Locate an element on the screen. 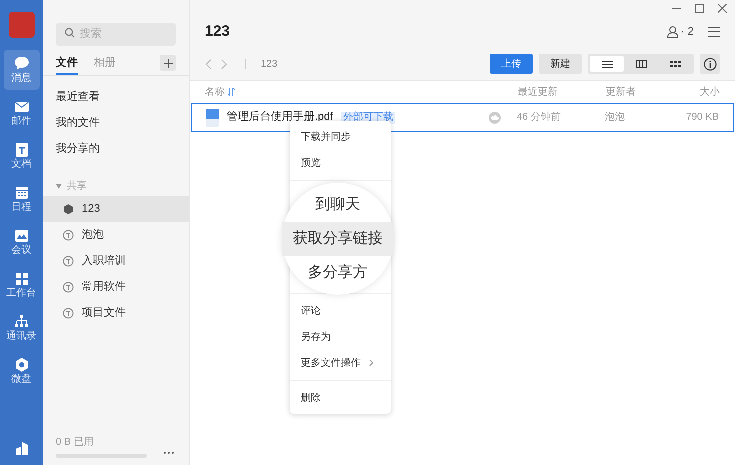  new-button: 新建 is located at coordinates (560, 64).